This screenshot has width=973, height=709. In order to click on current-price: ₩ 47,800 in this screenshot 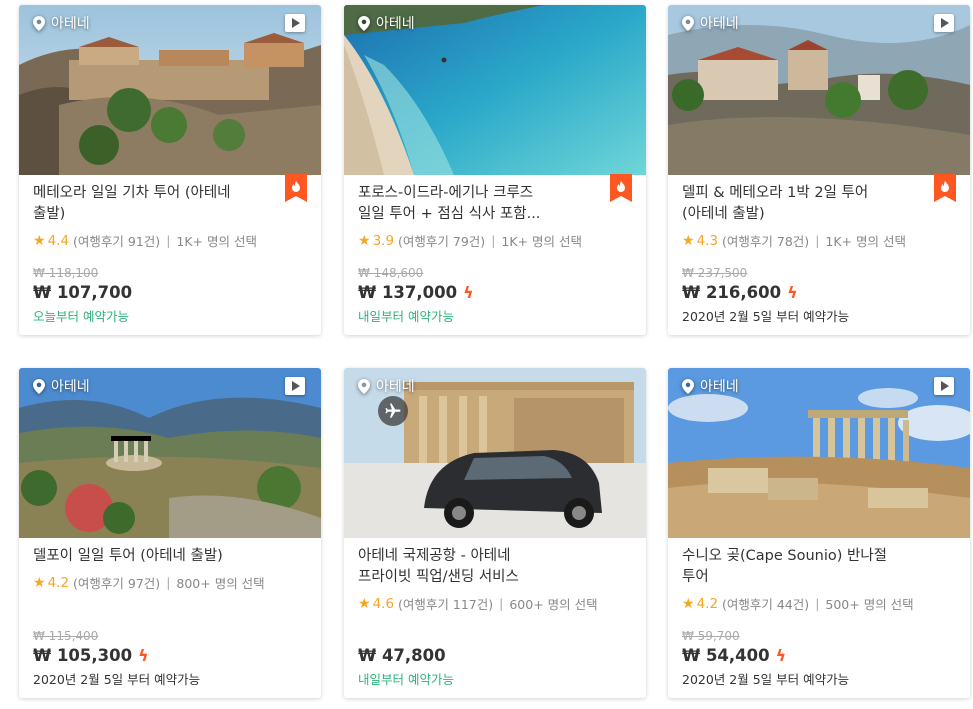, I will do `click(402, 655)`.